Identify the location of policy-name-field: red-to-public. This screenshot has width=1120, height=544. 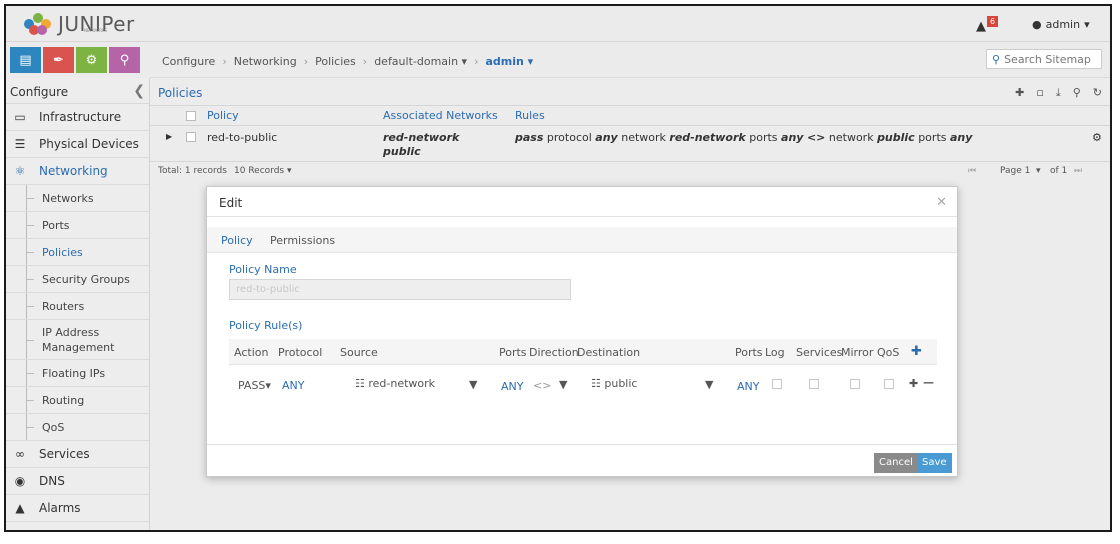
(400, 289).